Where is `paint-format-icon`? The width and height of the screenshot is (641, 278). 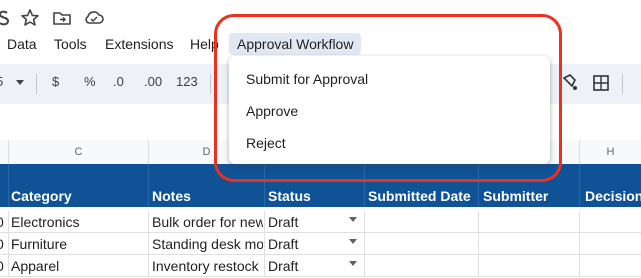 paint-format-icon is located at coordinates (570, 85).